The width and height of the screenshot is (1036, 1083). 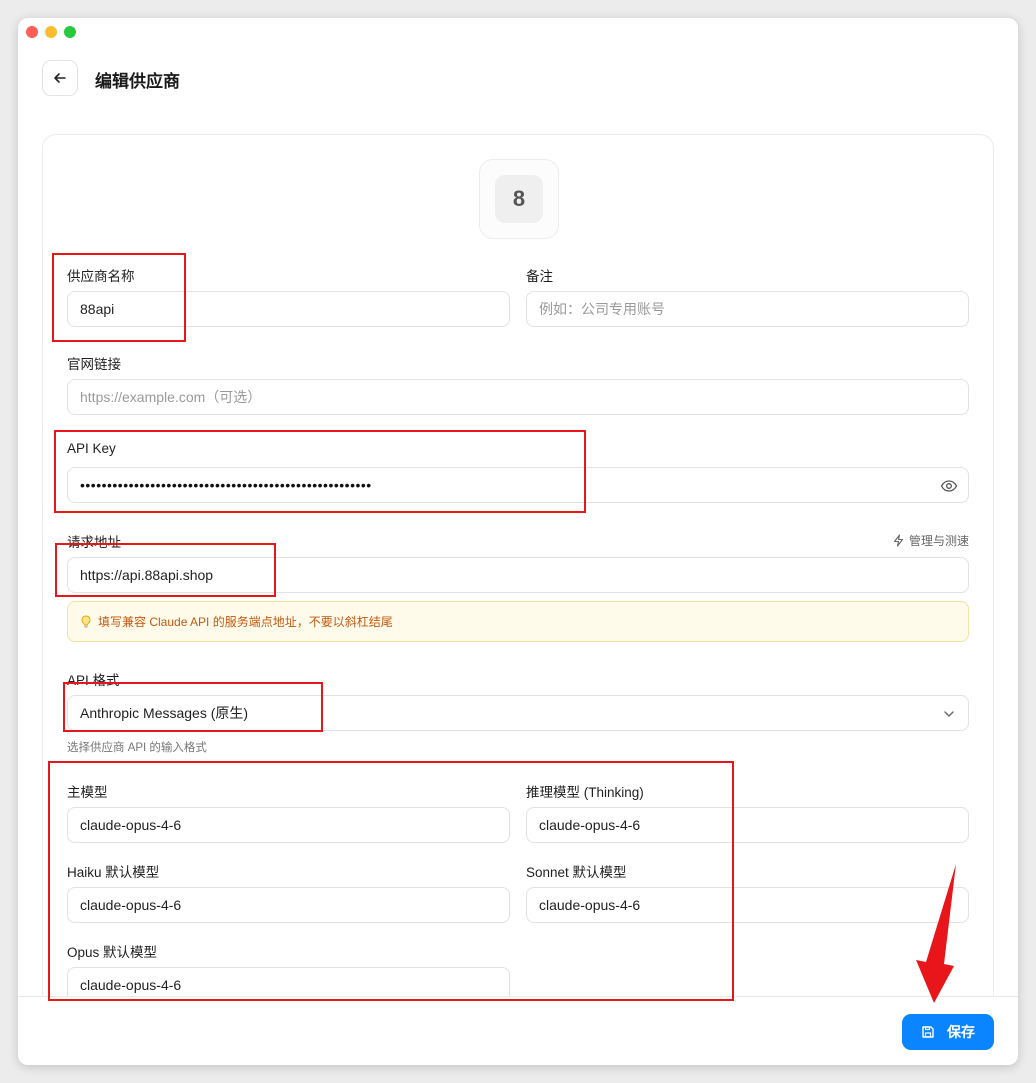 What do you see at coordinates (137, 748) in the screenshot?
I see `api-format-helper: 选择供应商 API 的输入格式` at bounding box center [137, 748].